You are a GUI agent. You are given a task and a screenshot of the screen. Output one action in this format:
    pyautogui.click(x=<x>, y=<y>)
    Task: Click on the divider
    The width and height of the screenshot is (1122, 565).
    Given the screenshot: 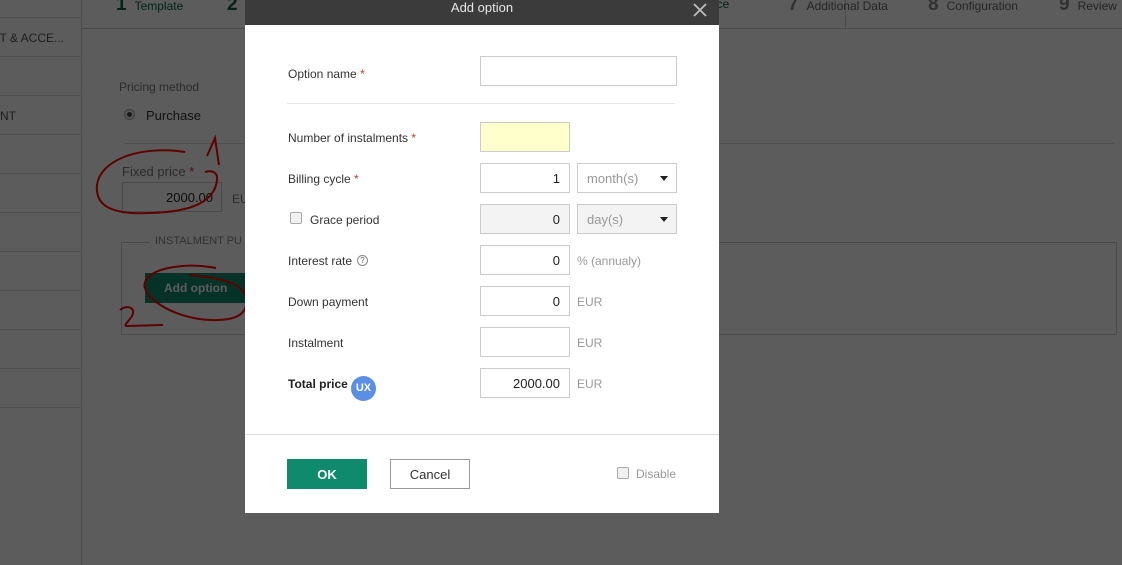 What is the action you would take?
    pyautogui.click(x=481, y=103)
    